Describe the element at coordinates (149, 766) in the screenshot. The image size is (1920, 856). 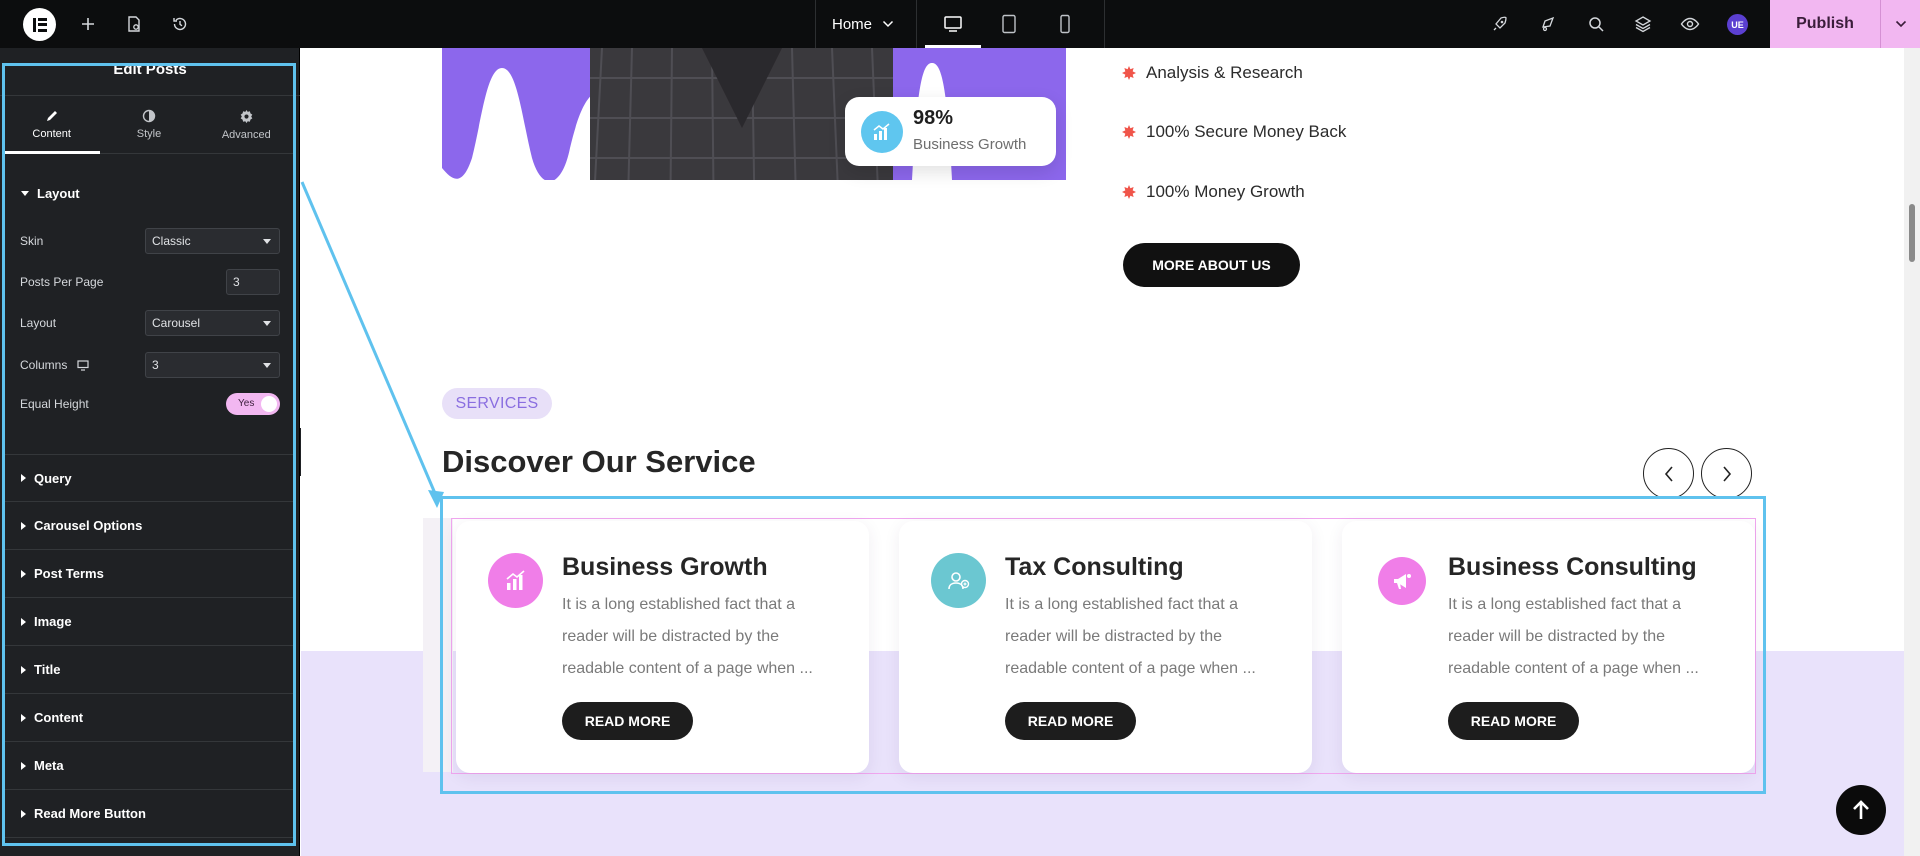
I see `section-meta-header: Meta` at that location.